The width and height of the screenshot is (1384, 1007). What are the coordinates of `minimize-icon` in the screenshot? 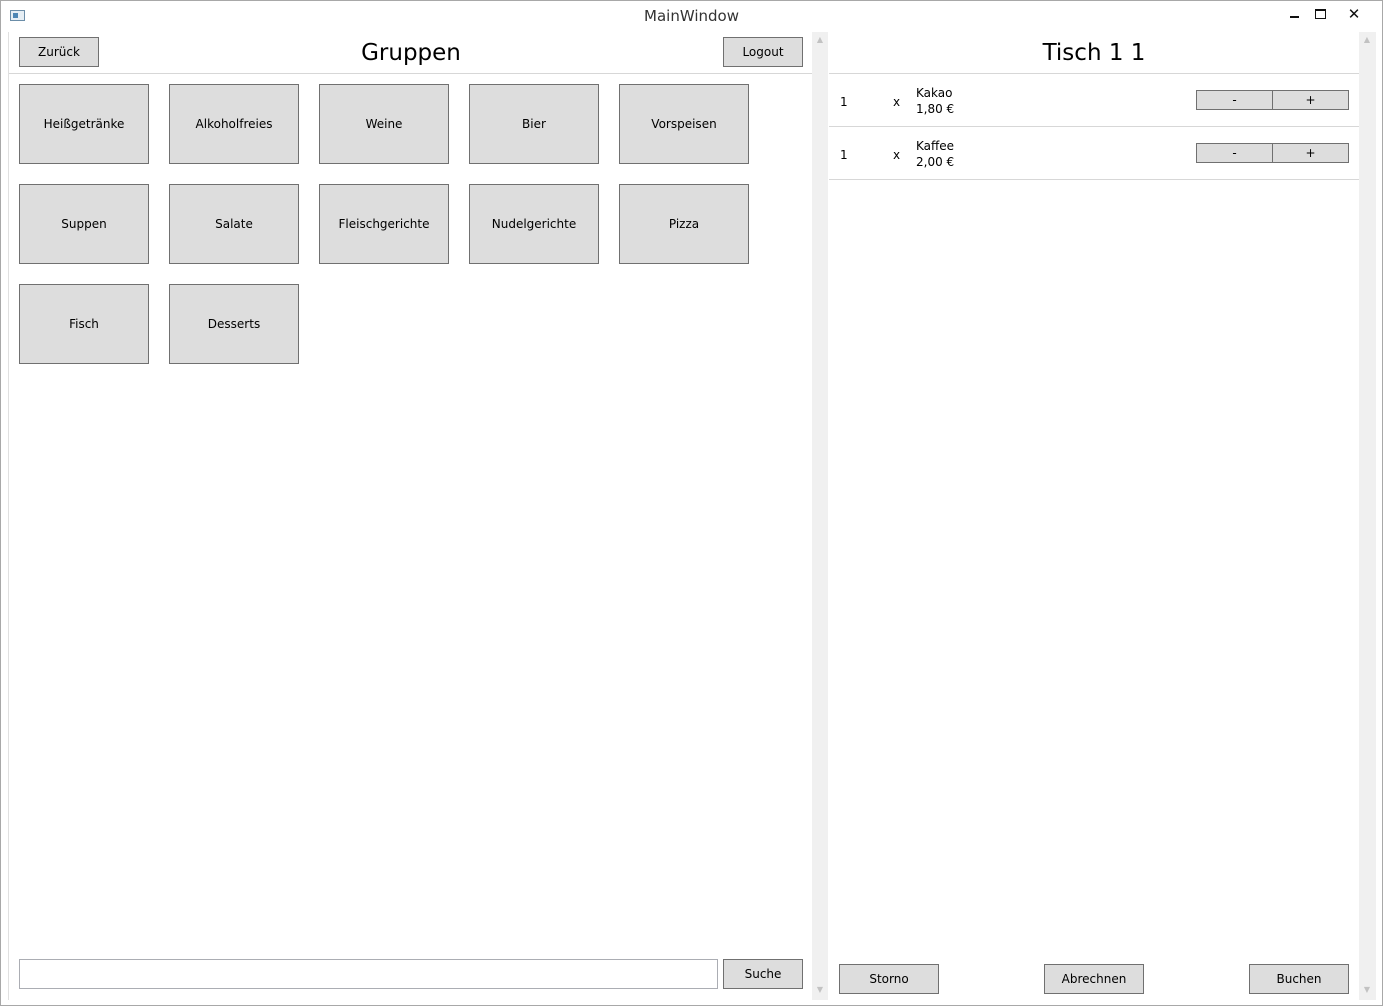 It's located at (1294, 16).